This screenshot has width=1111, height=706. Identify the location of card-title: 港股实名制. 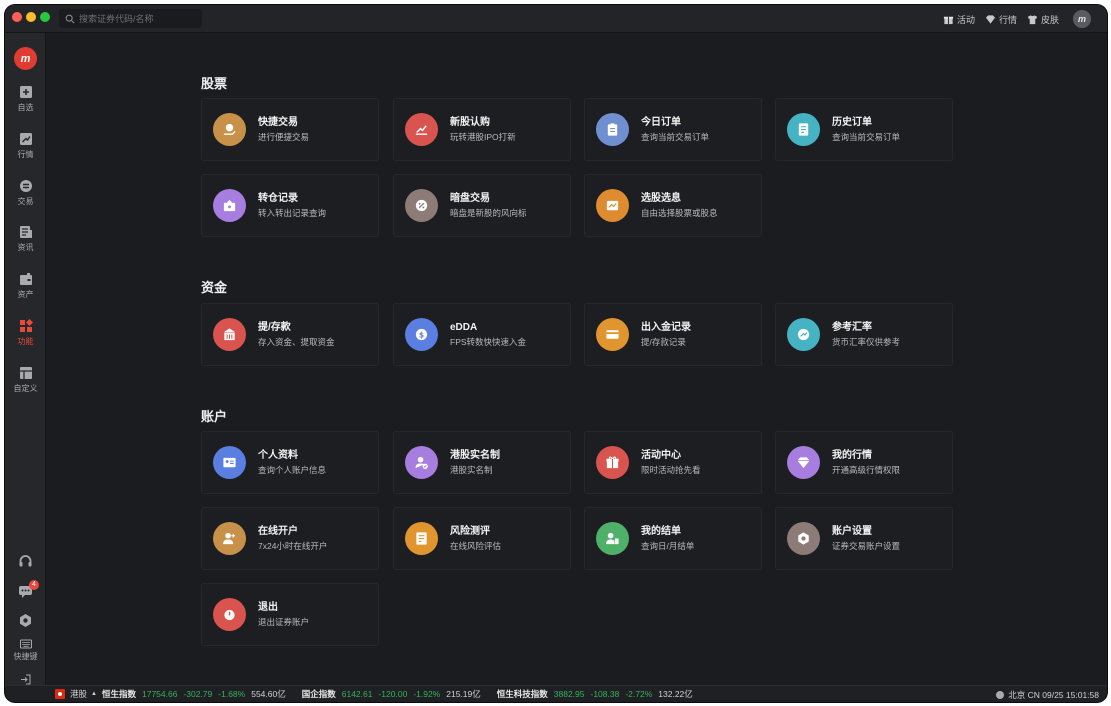
(475, 455).